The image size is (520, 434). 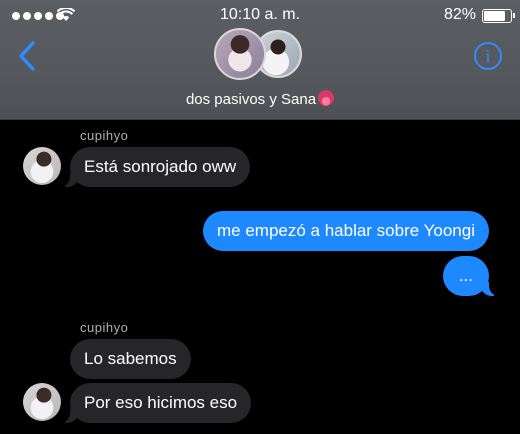 What do you see at coordinates (260, 14) in the screenshot?
I see `status-time: 10:10 a. m.` at bounding box center [260, 14].